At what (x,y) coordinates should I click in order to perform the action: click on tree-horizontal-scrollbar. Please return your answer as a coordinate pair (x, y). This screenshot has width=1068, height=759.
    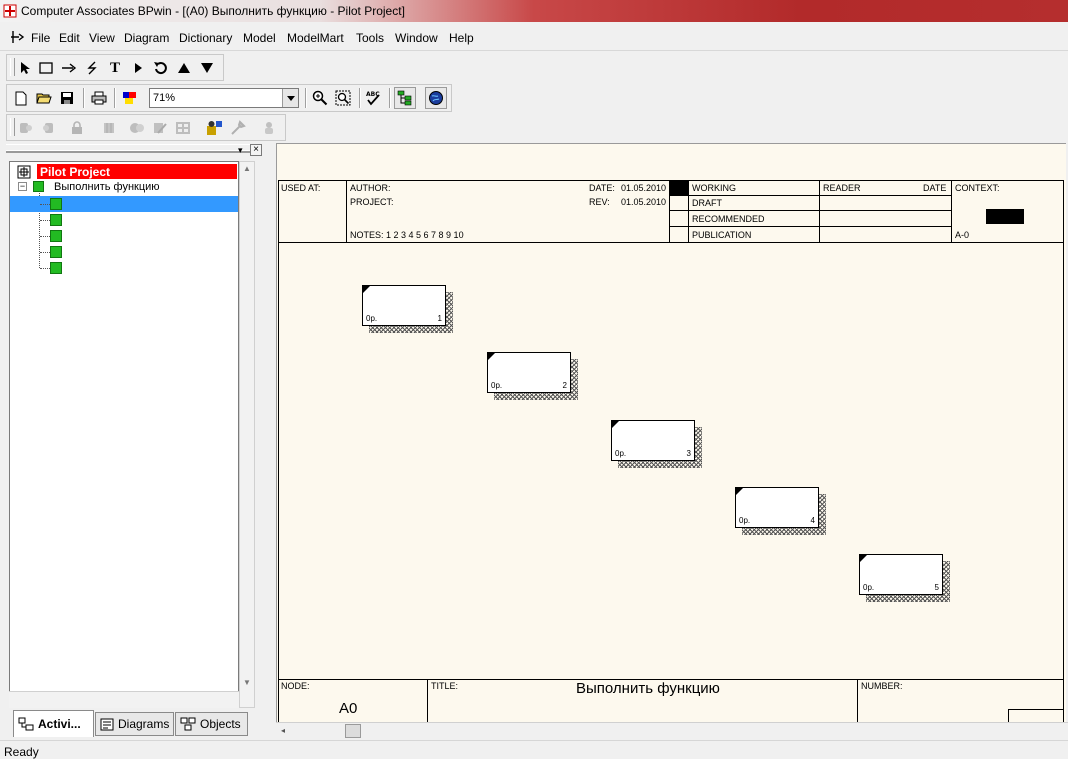
    Looking at the image, I should click on (124, 699).